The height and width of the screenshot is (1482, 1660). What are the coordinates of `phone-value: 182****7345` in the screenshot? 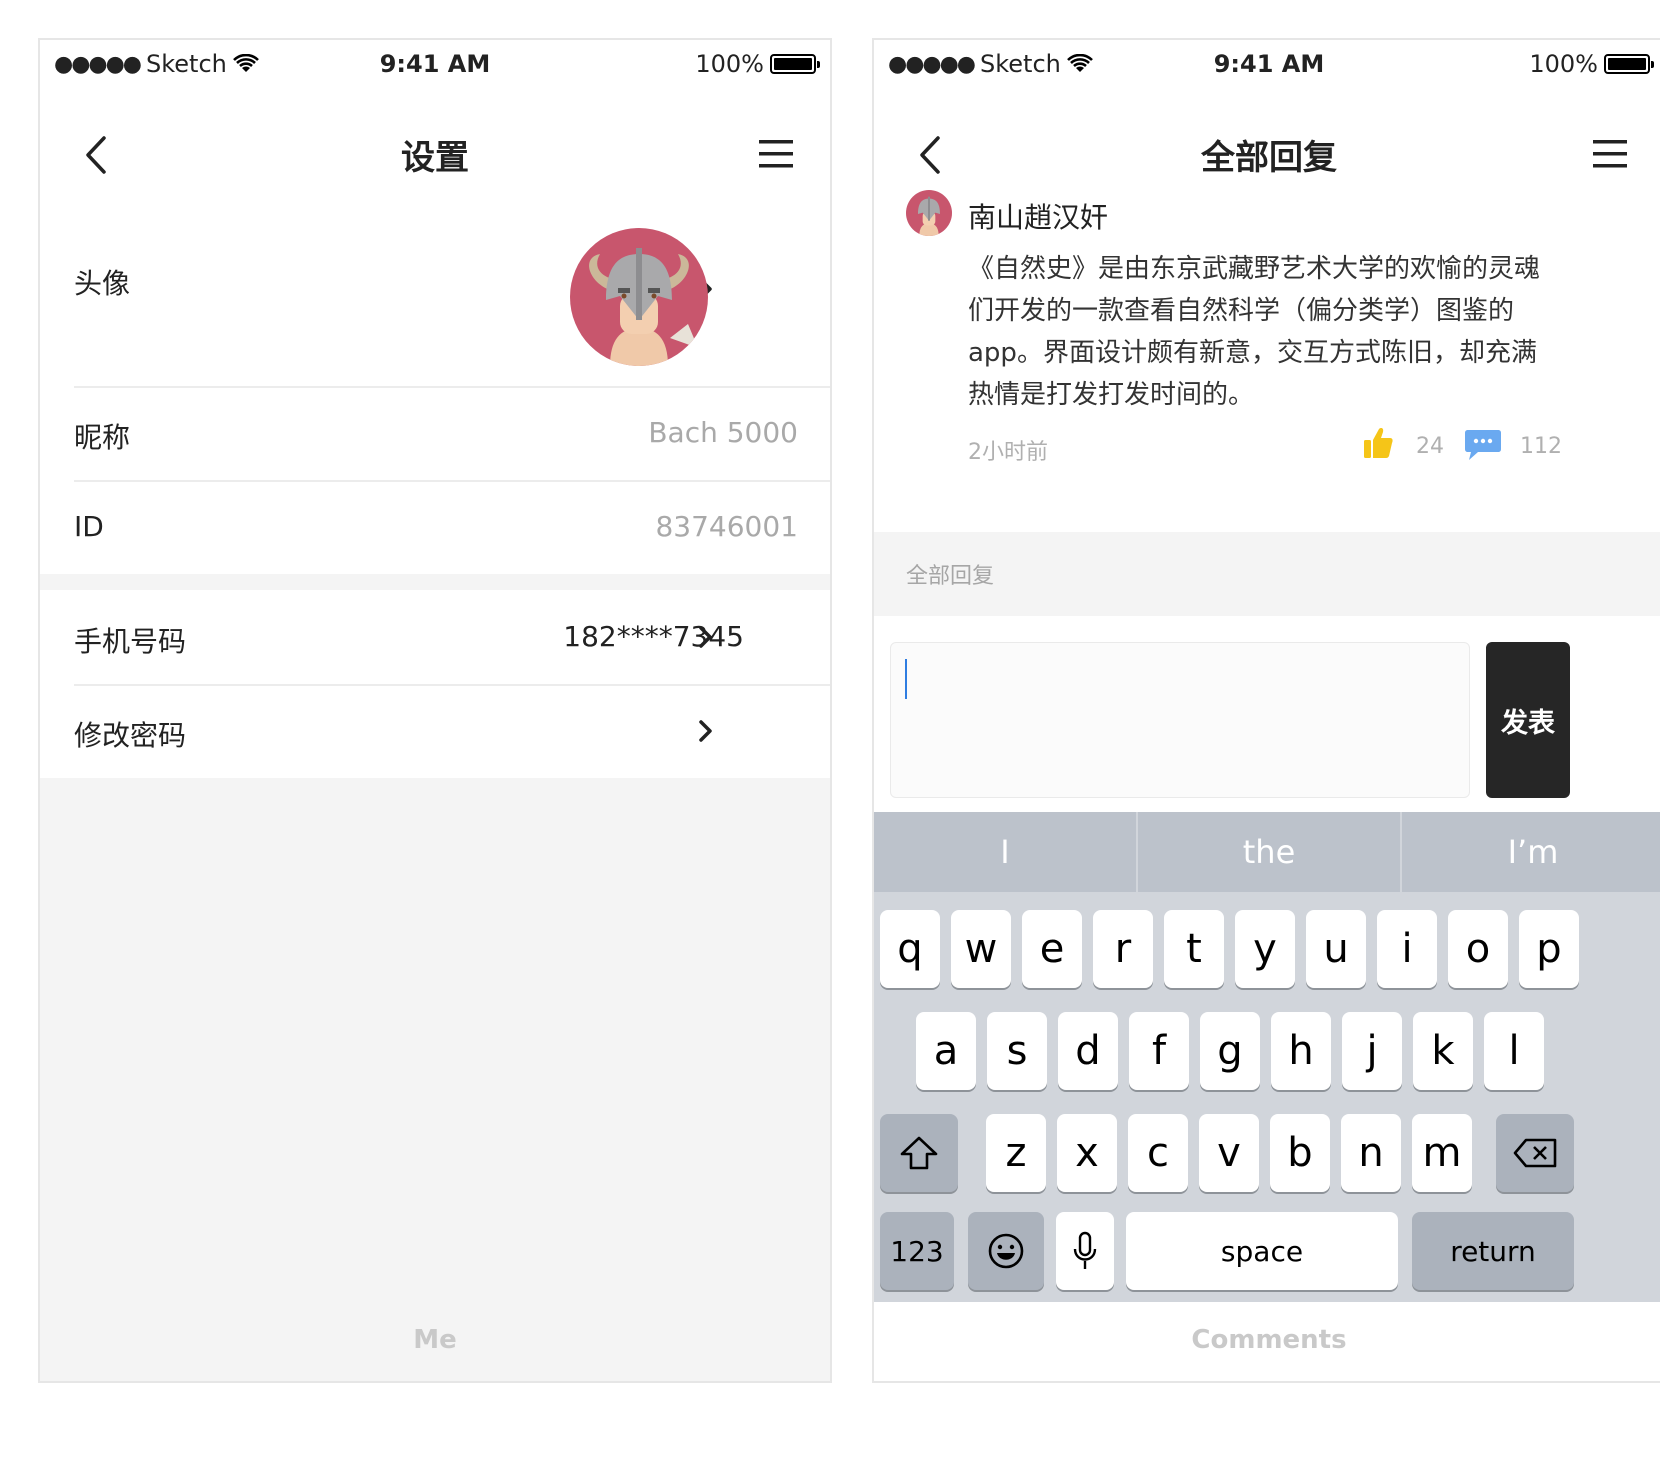 It's located at (653, 636).